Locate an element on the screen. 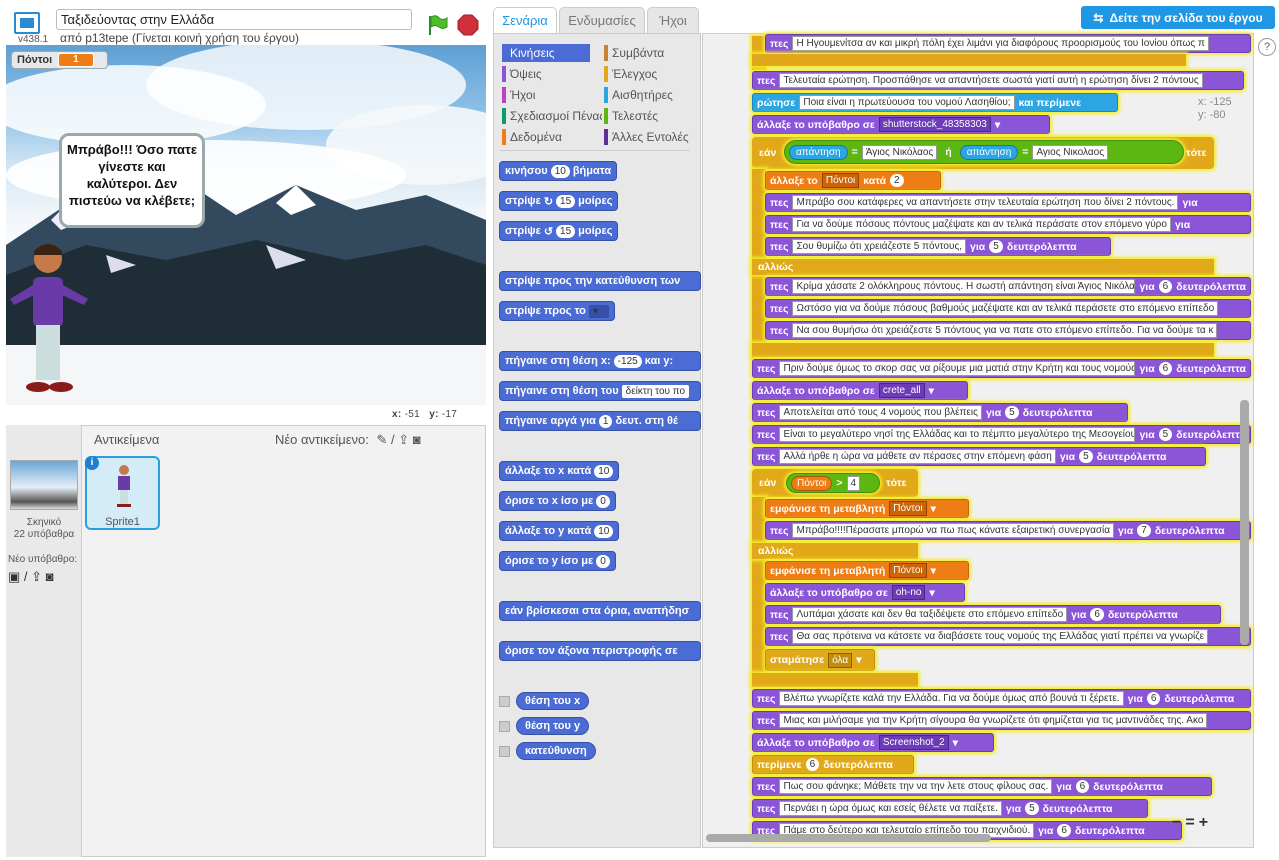 The width and height of the screenshot is (1279, 860). horizontal-scrollbar is located at coordinates (848, 838).